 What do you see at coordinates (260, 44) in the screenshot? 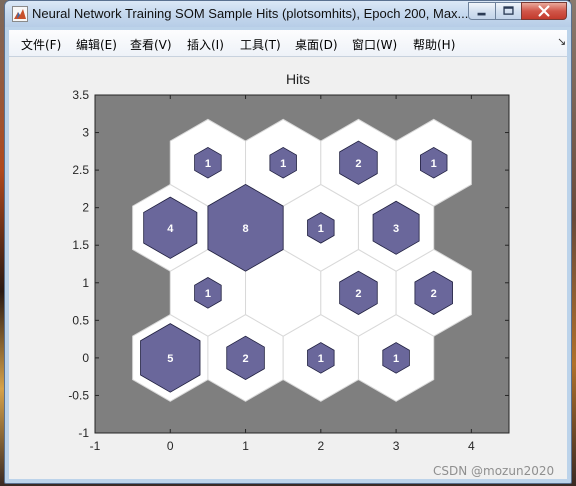
I see `menu-tools: 工具(T)` at bounding box center [260, 44].